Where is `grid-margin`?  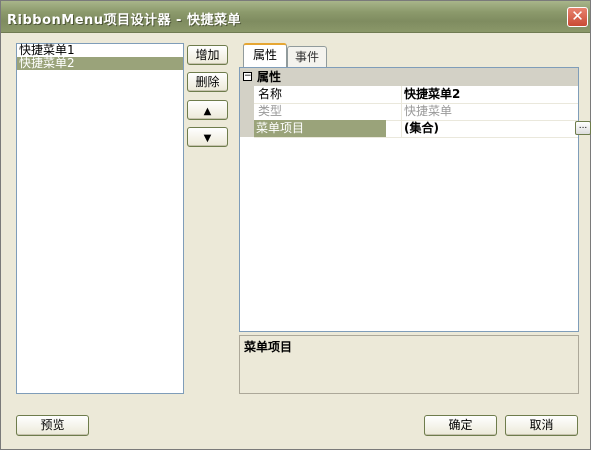
grid-margin is located at coordinates (247, 111).